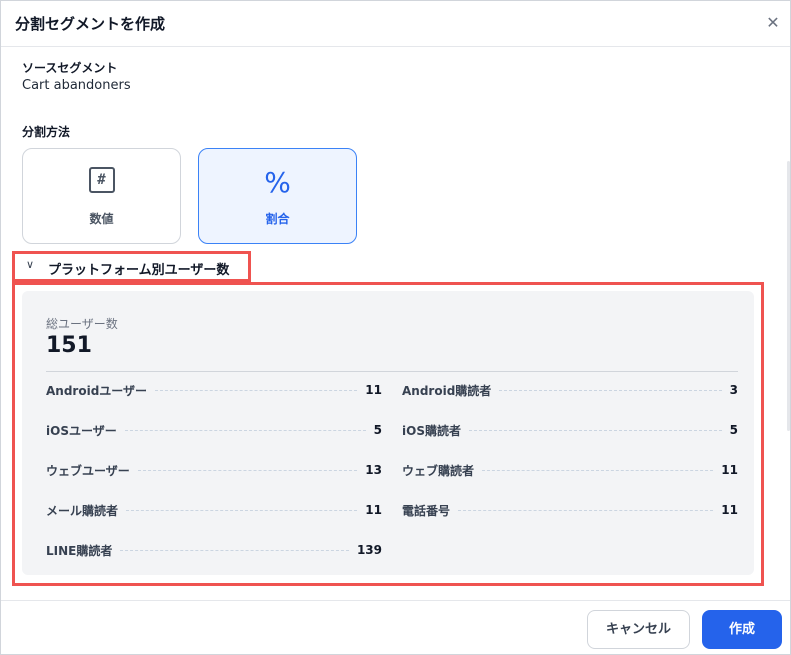  Describe the element at coordinates (79, 550) in the screenshot. I see `stat-label: LINE購読者` at that location.